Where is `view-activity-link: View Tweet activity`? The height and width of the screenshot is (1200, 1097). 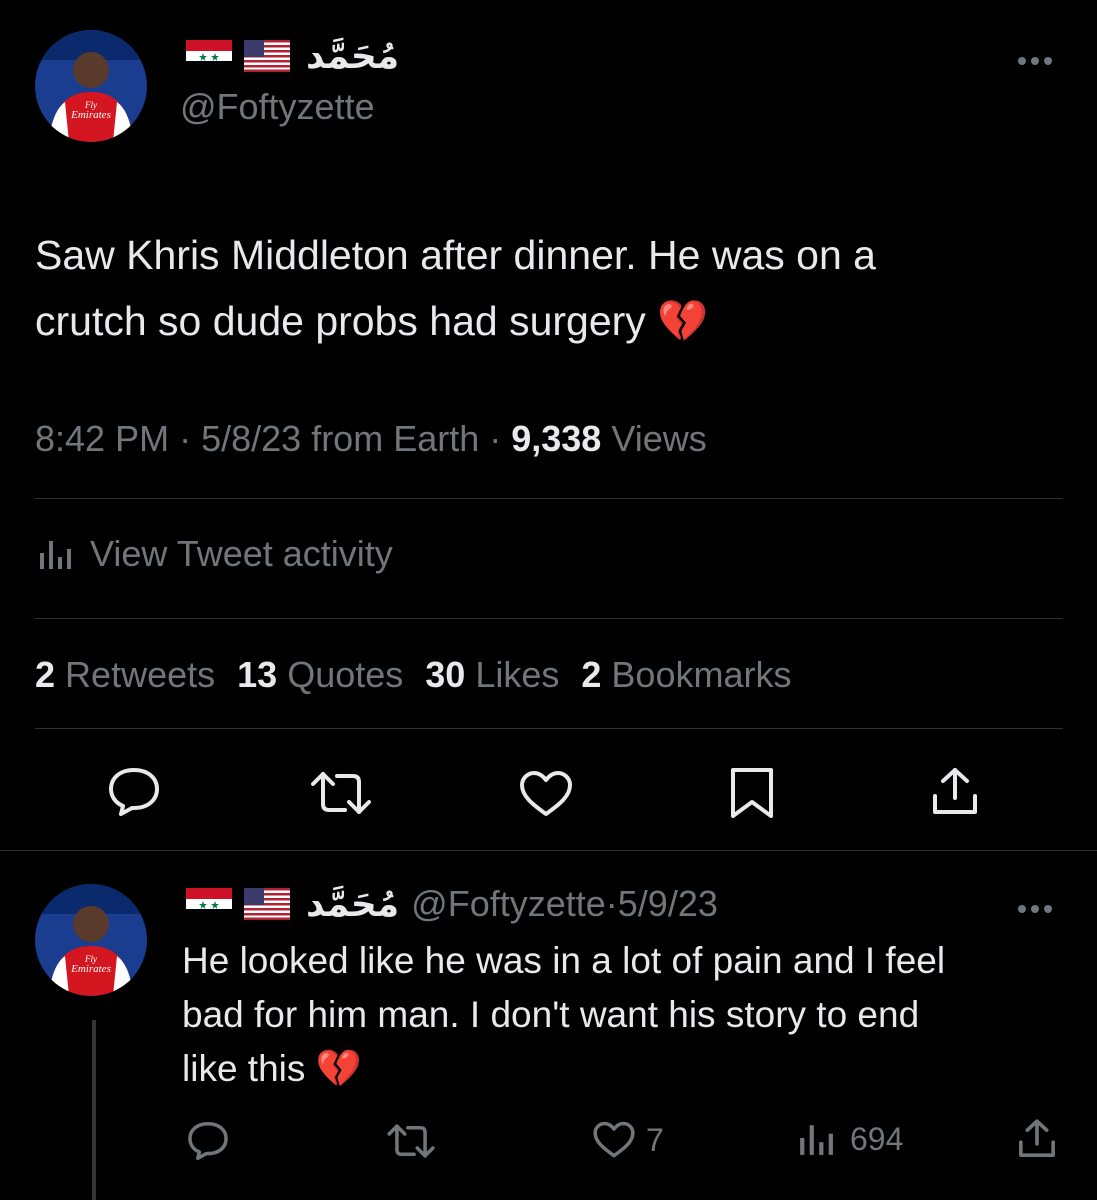 view-activity-link: View Tweet activity is located at coordinates (215, 554).